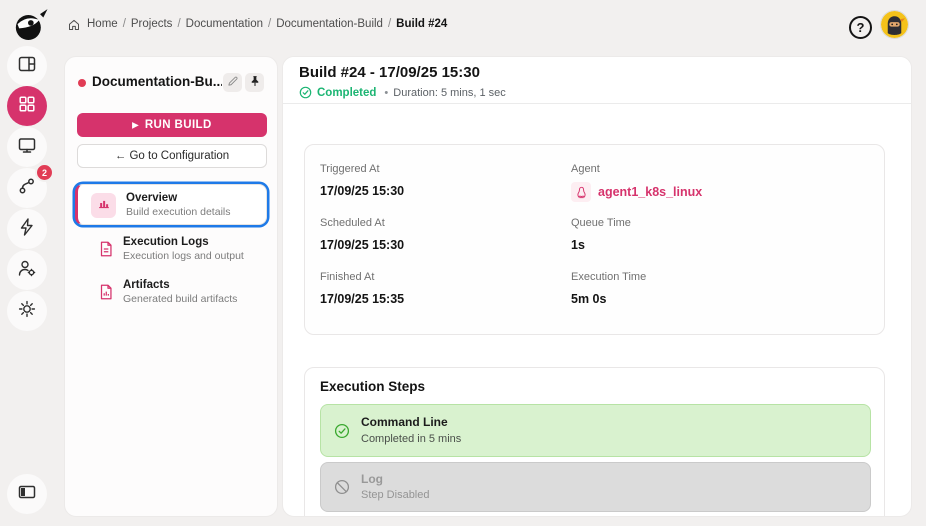 Image resolution: width=926 pixels, height=526 pixels. I want to click on bar-chart-icon, so click(104, 205).